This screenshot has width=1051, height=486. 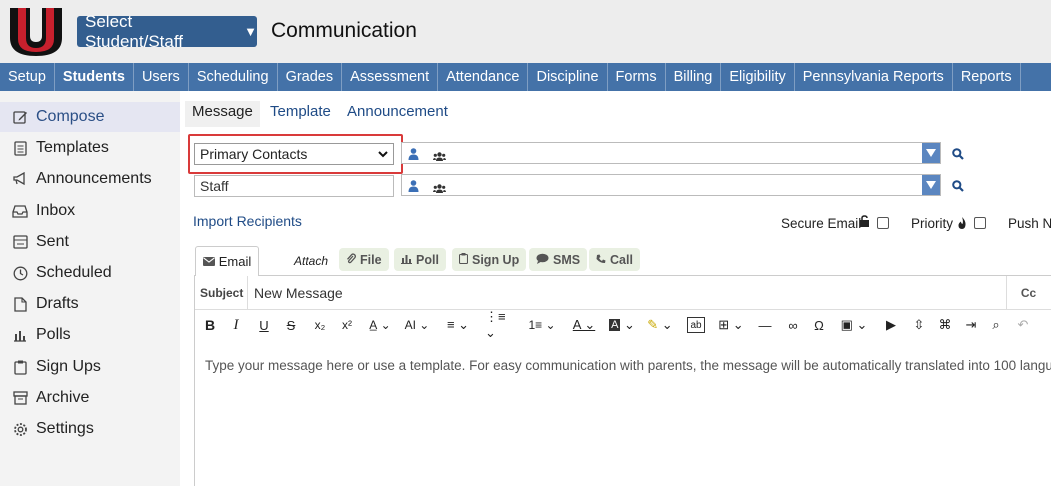 I want to click on email-tab-label: Email, so click(x=235, y=261).